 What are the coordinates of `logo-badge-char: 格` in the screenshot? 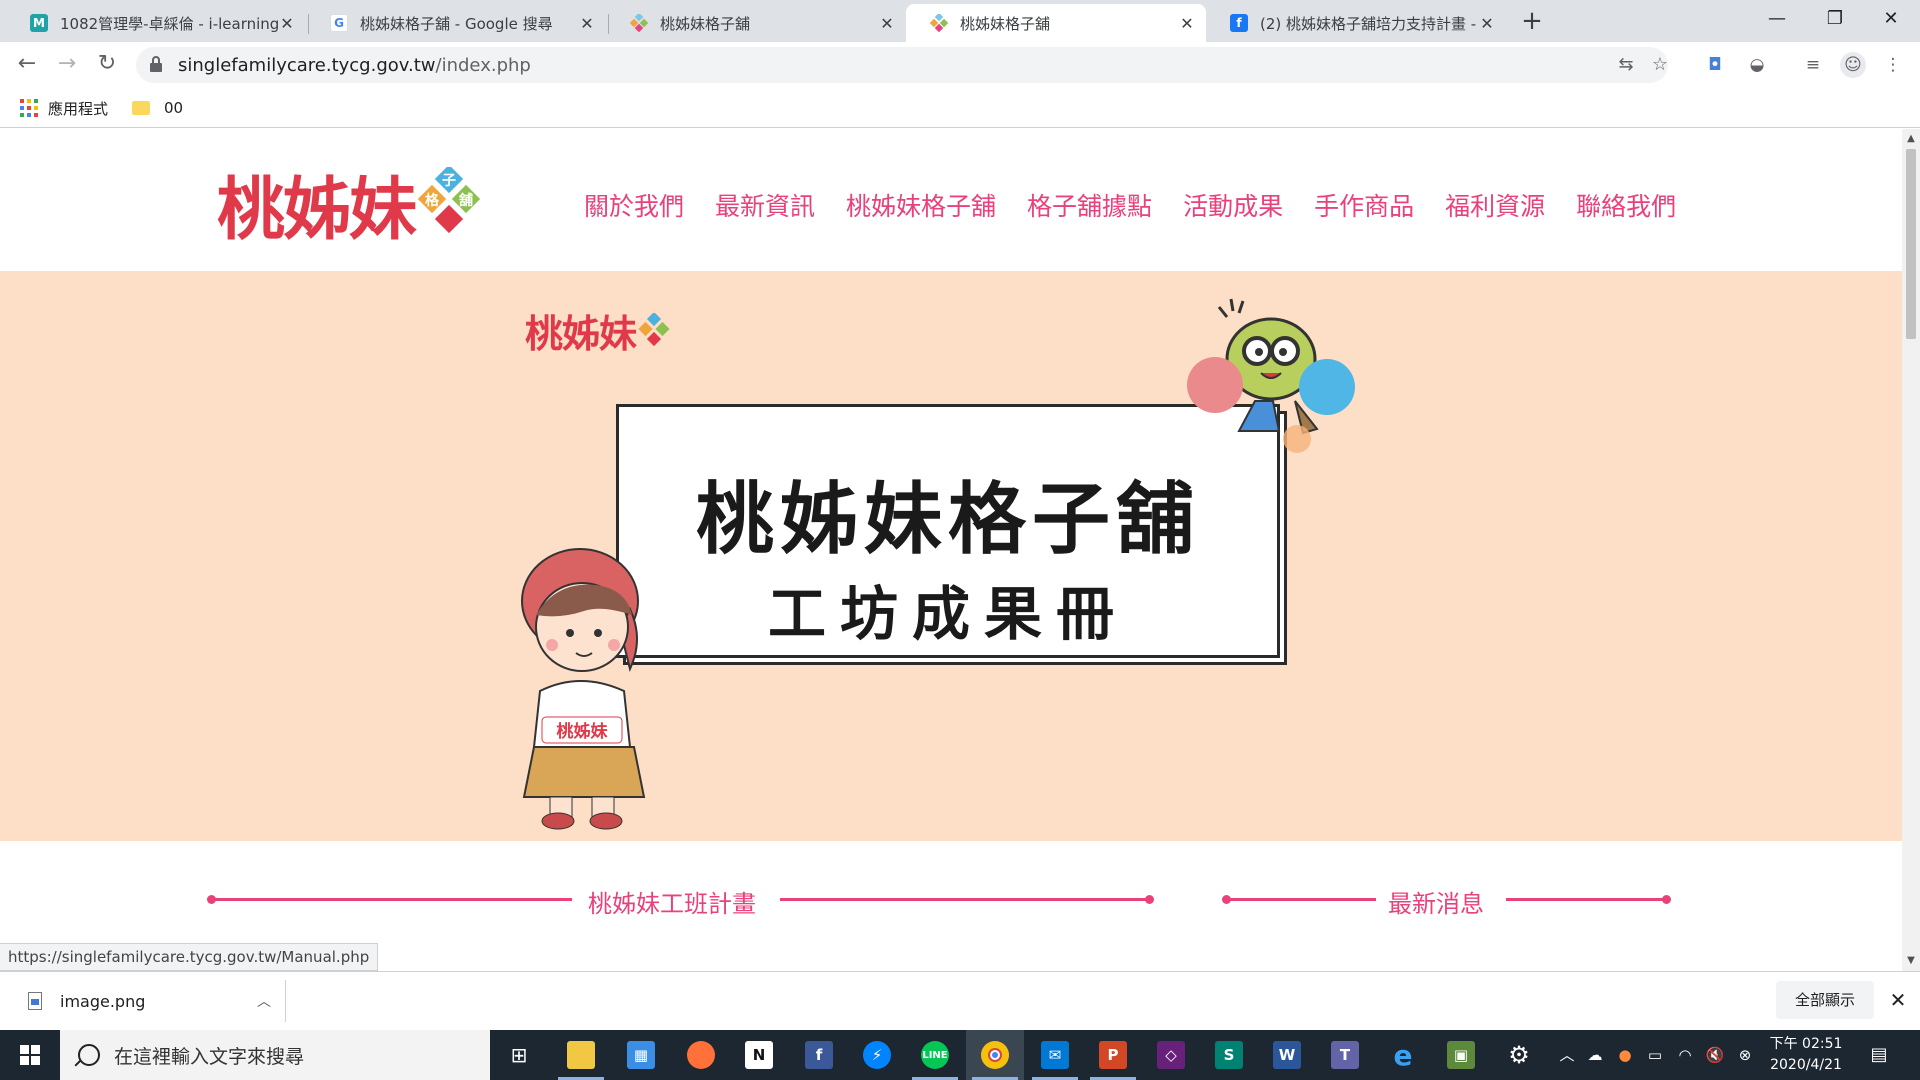 It's located at (432, 200).